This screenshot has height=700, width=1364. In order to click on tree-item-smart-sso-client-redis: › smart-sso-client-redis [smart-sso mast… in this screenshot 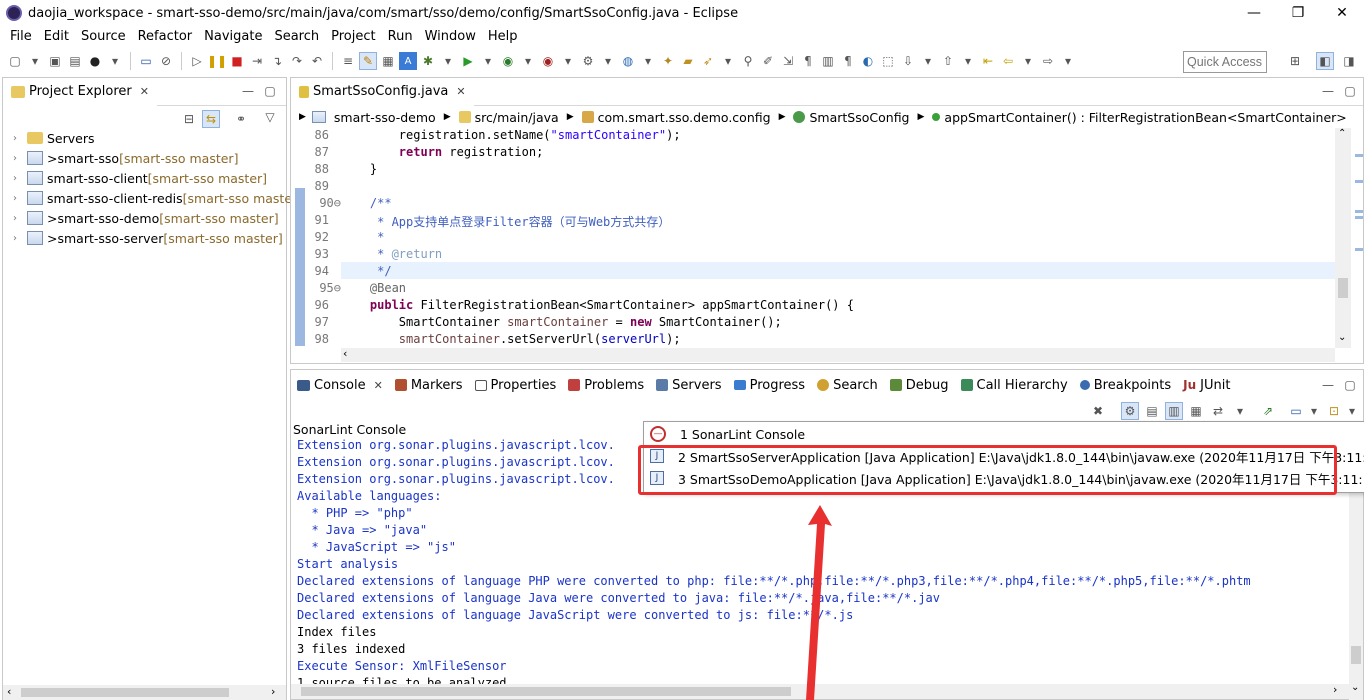, I will do `click(152, 198)`.